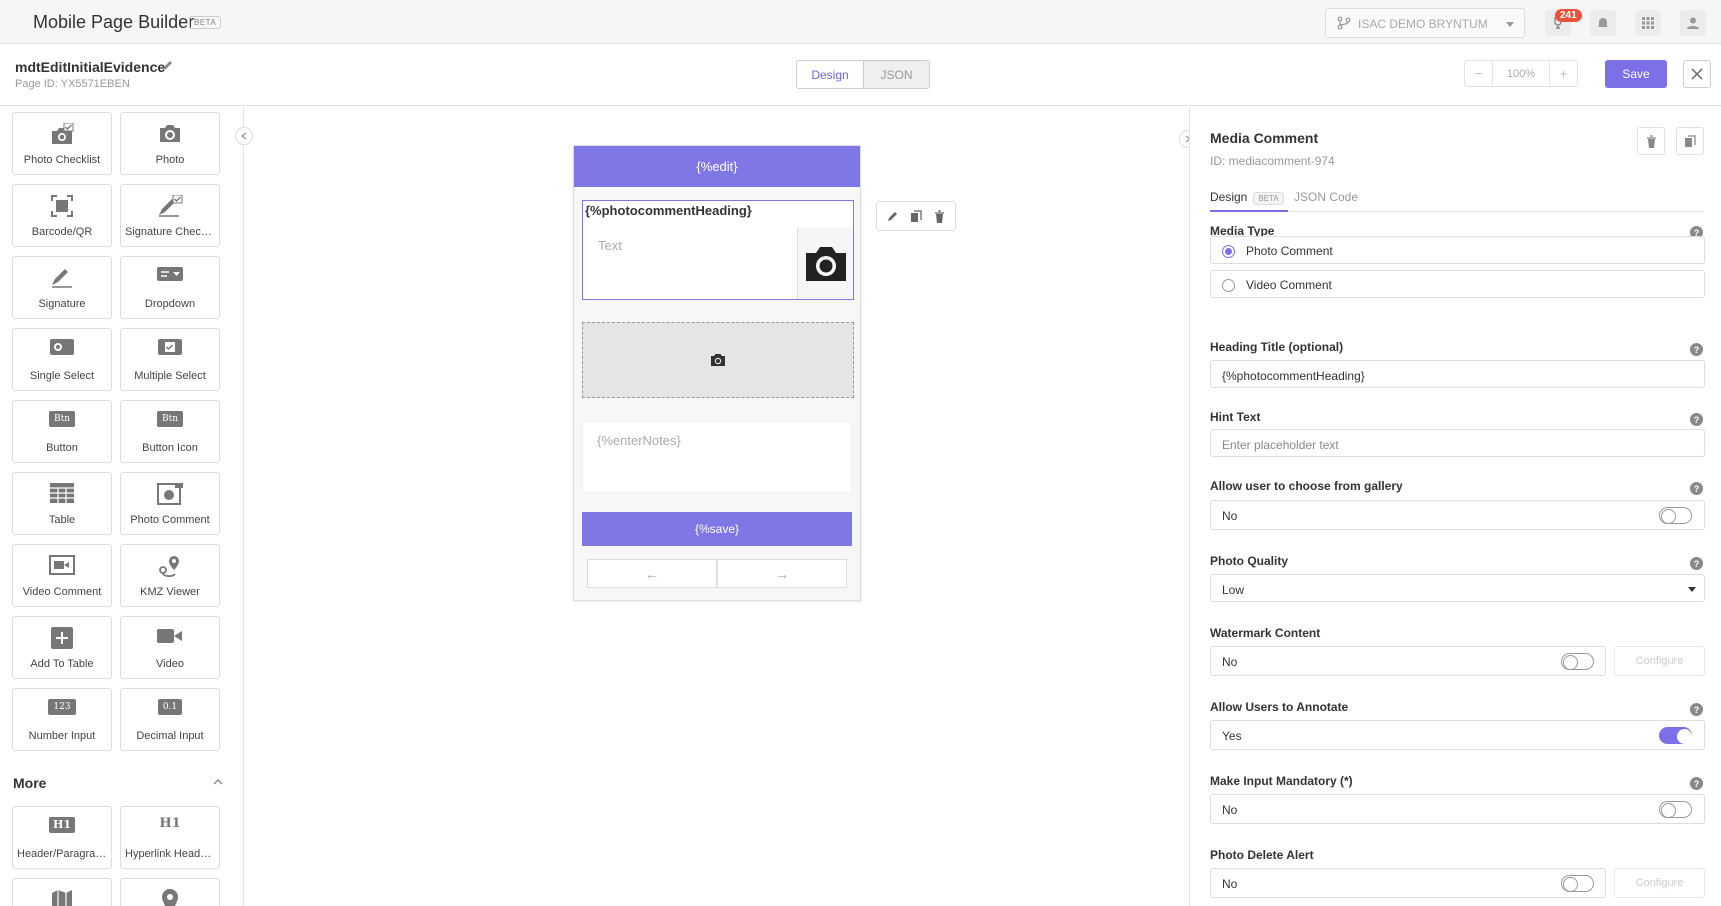  I want to click on notes-field: {%enterNotes}, so click(717, 457).